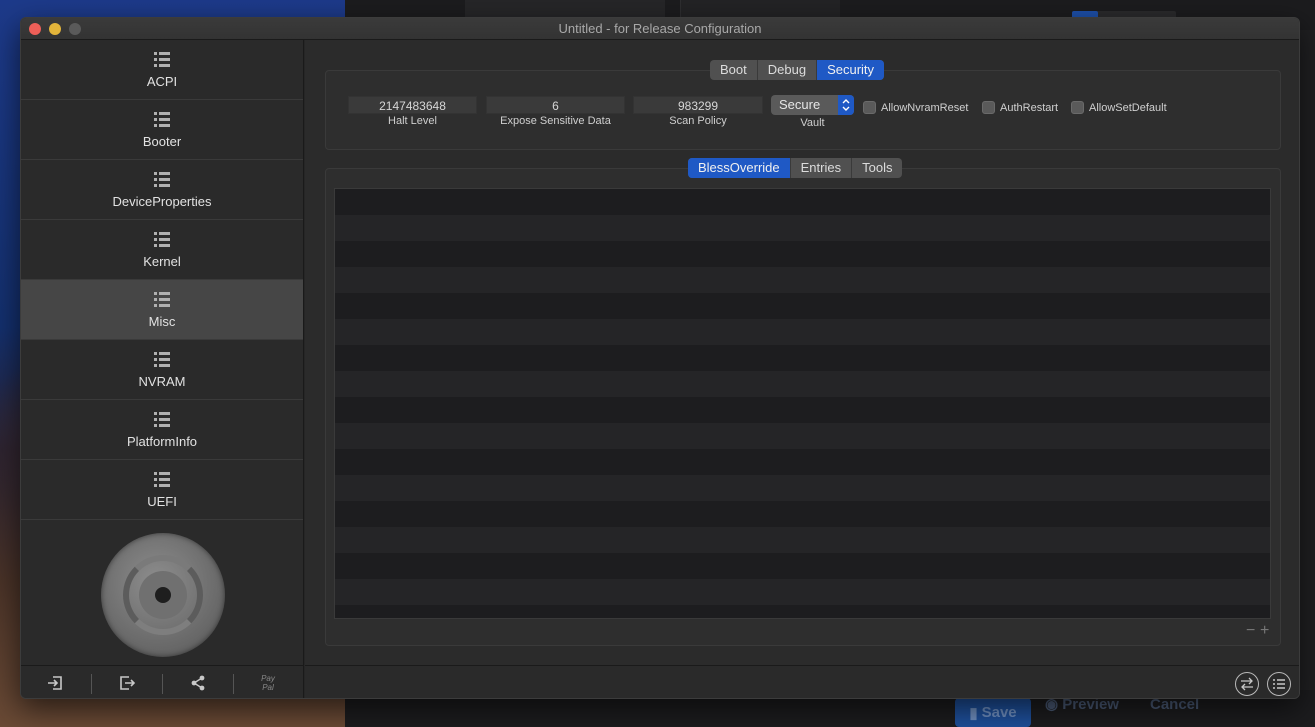  Describe the element at coordinates (1029, 107) in the screenshot. I see `checkbox-label: AuthRestart` at that location.